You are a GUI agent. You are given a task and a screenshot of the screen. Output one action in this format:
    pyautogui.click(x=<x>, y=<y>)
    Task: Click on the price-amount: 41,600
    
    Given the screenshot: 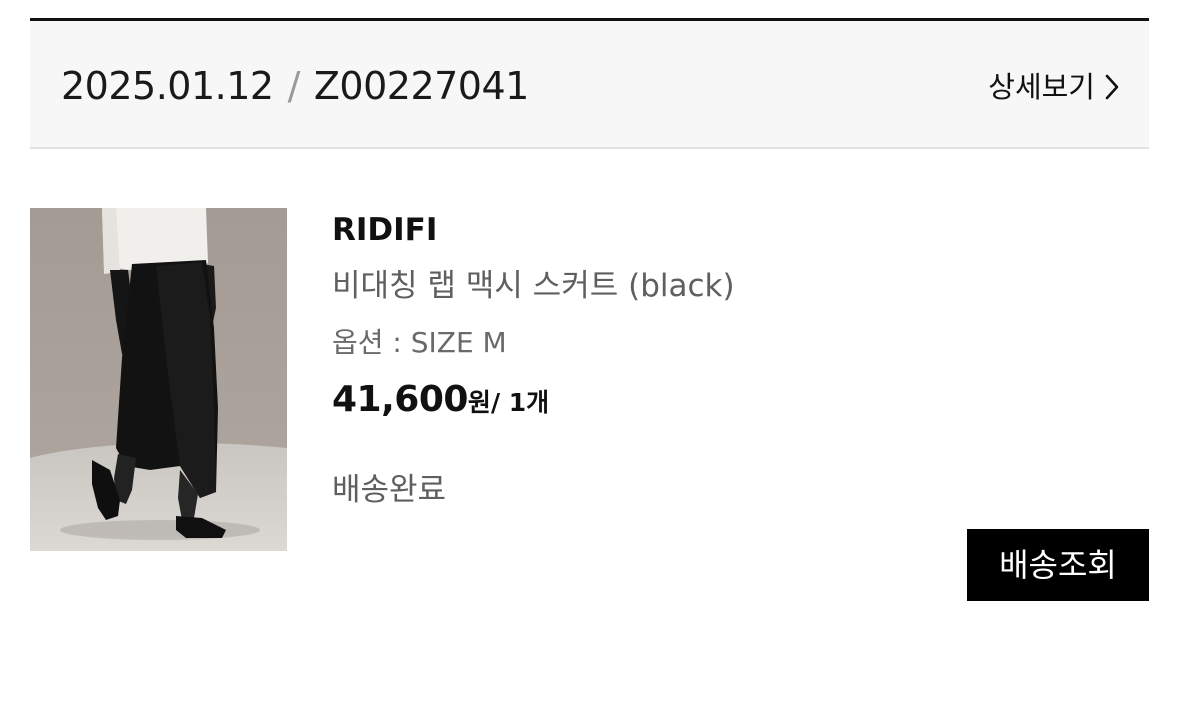 What is the action you would take?
    pyautogui.click(x=400, y=399)
    